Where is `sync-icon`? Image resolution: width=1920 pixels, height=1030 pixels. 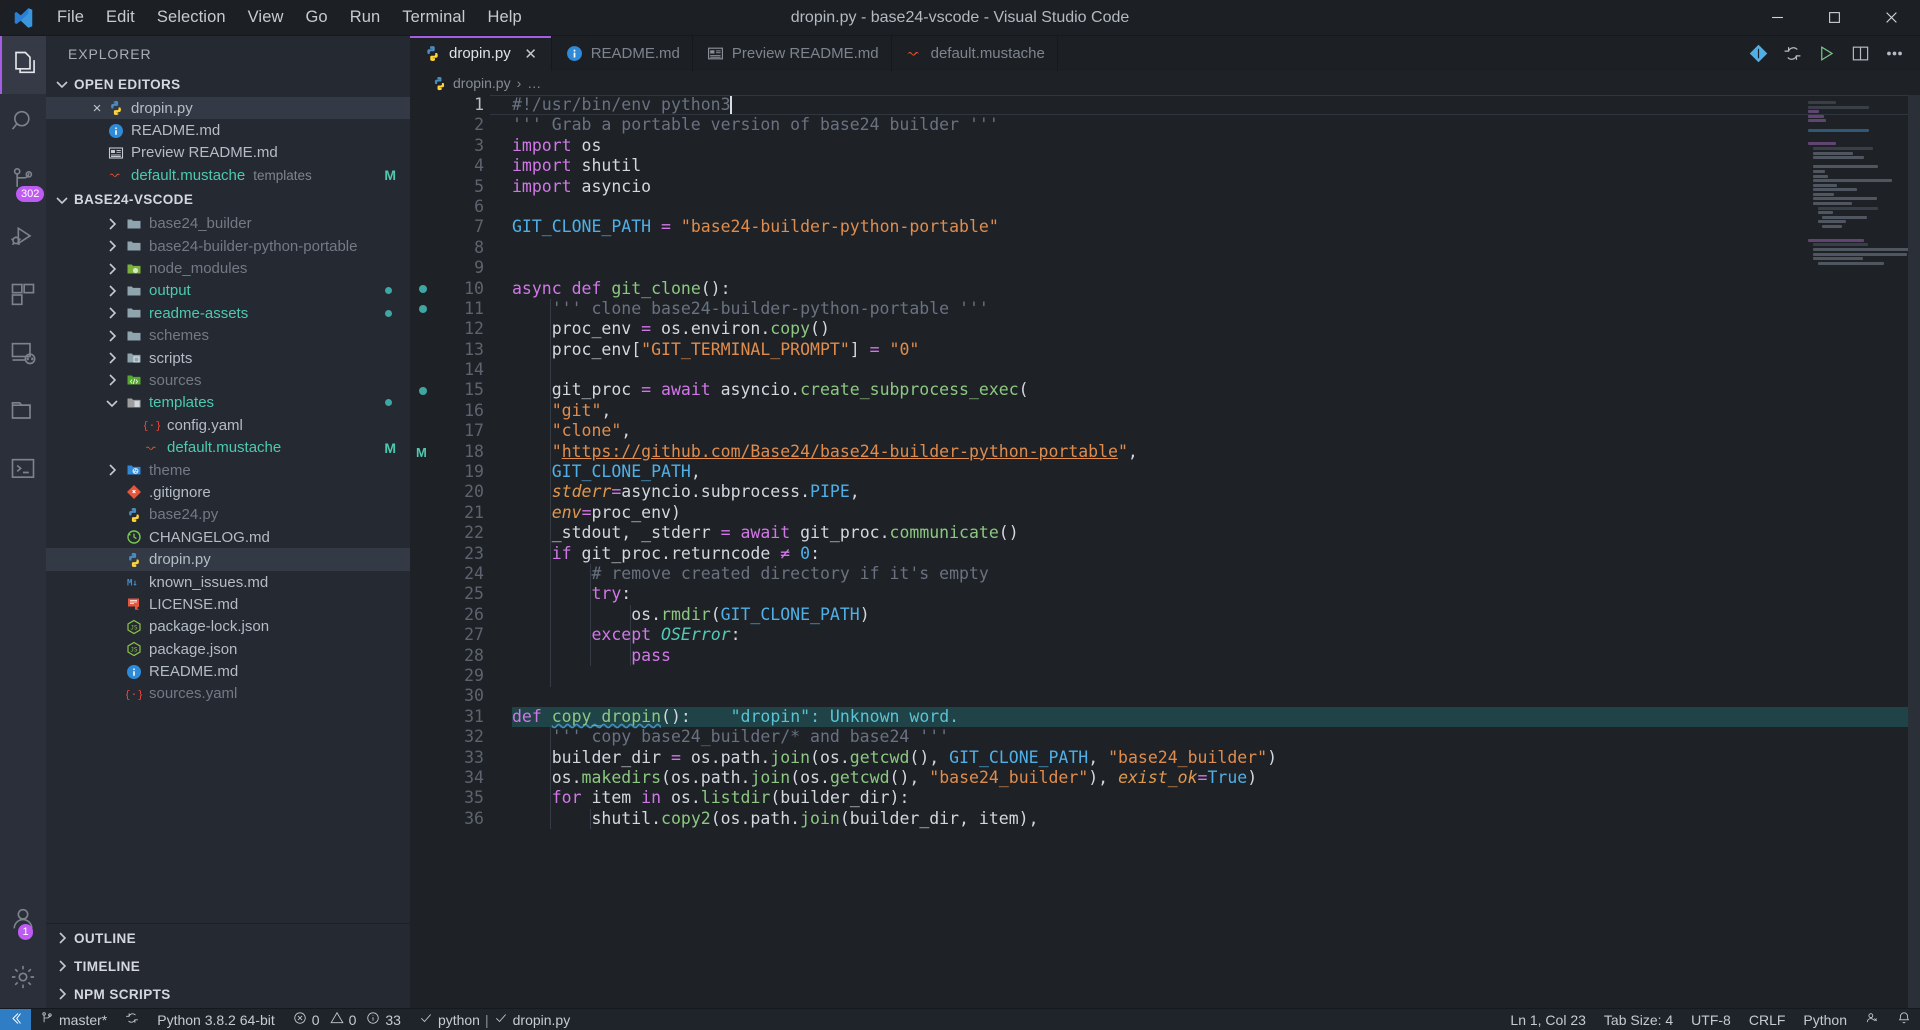 sync-icon is located at coordinates (1792, 54).